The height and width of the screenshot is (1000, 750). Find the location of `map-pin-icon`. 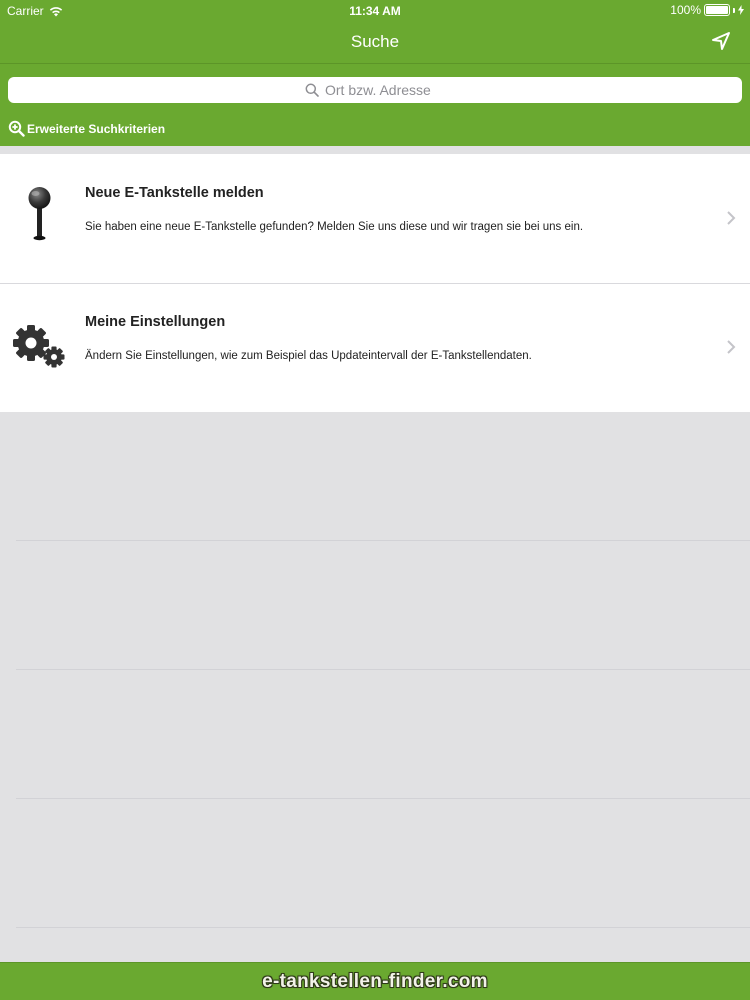

map-pin-icon is located at coordinates (39, 214).